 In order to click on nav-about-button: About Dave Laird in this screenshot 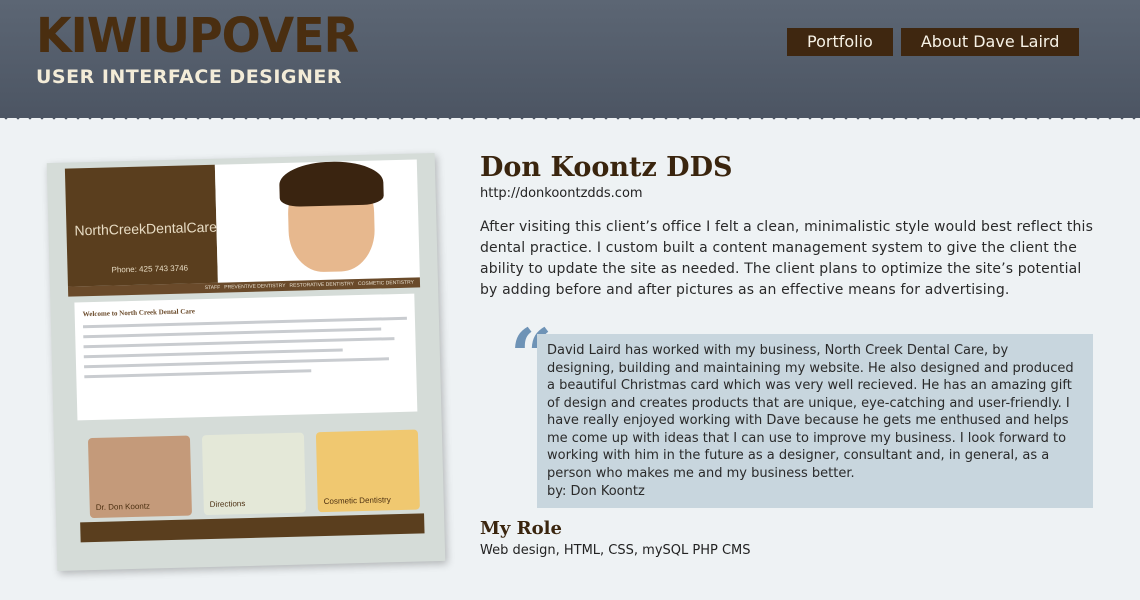, I will do `click(990, 42)`.